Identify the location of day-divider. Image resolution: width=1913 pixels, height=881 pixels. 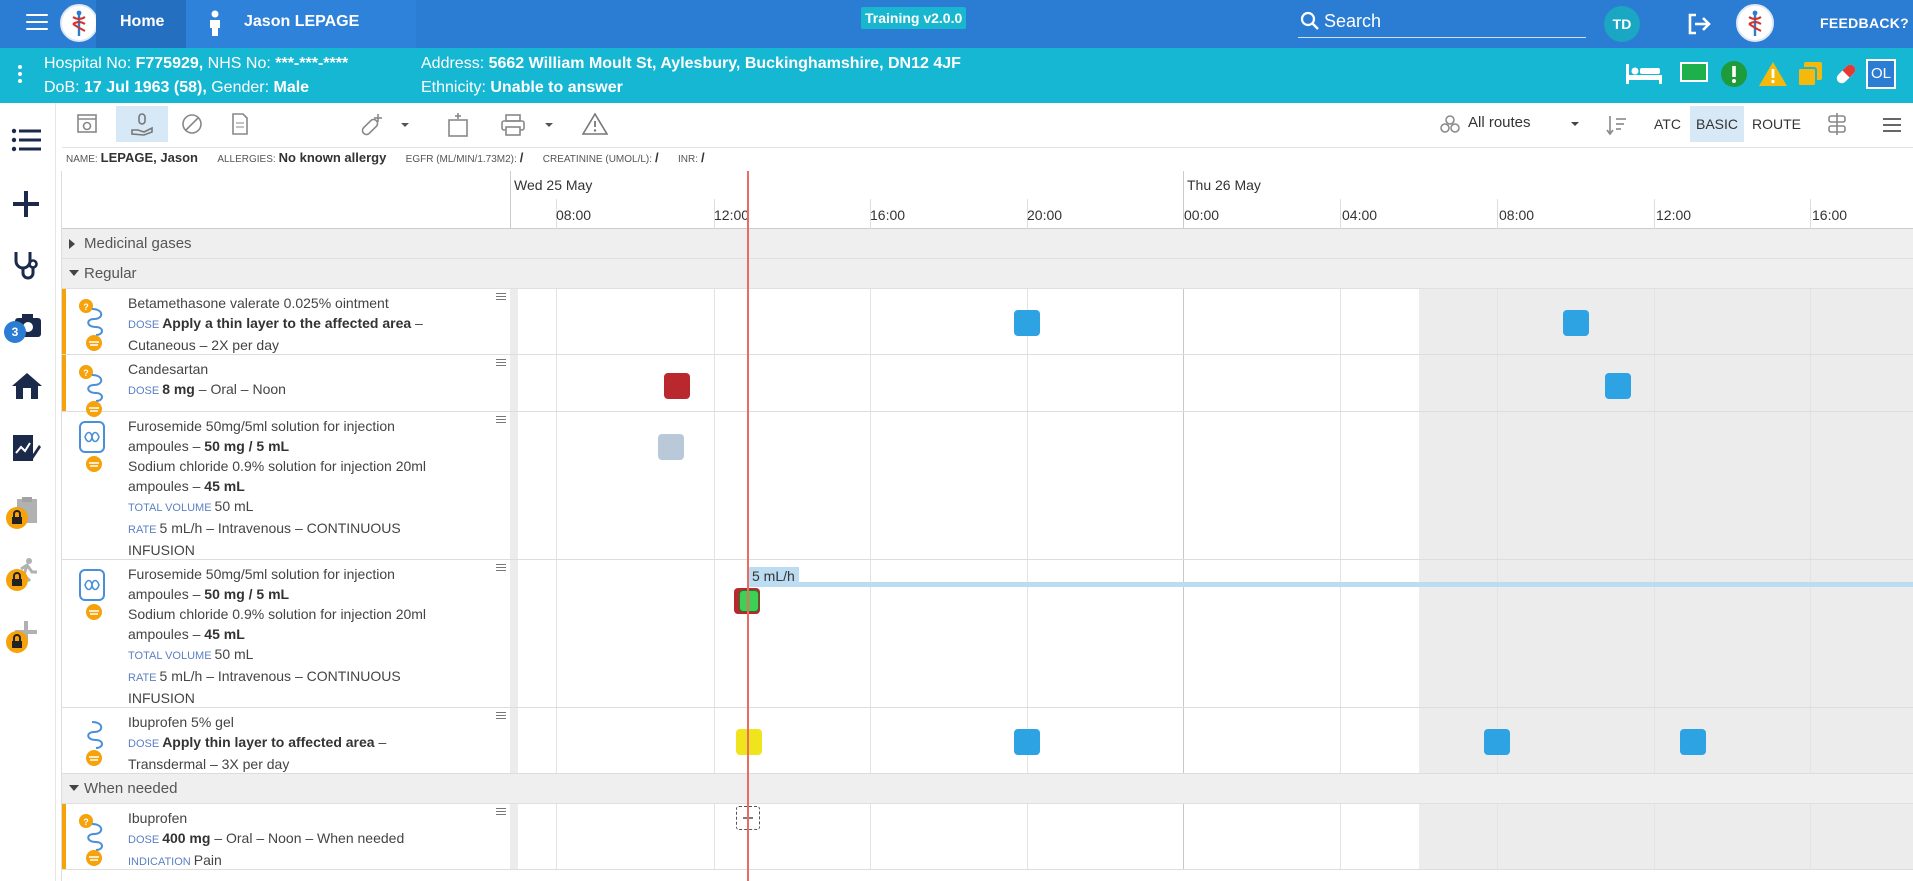
(510, 200).